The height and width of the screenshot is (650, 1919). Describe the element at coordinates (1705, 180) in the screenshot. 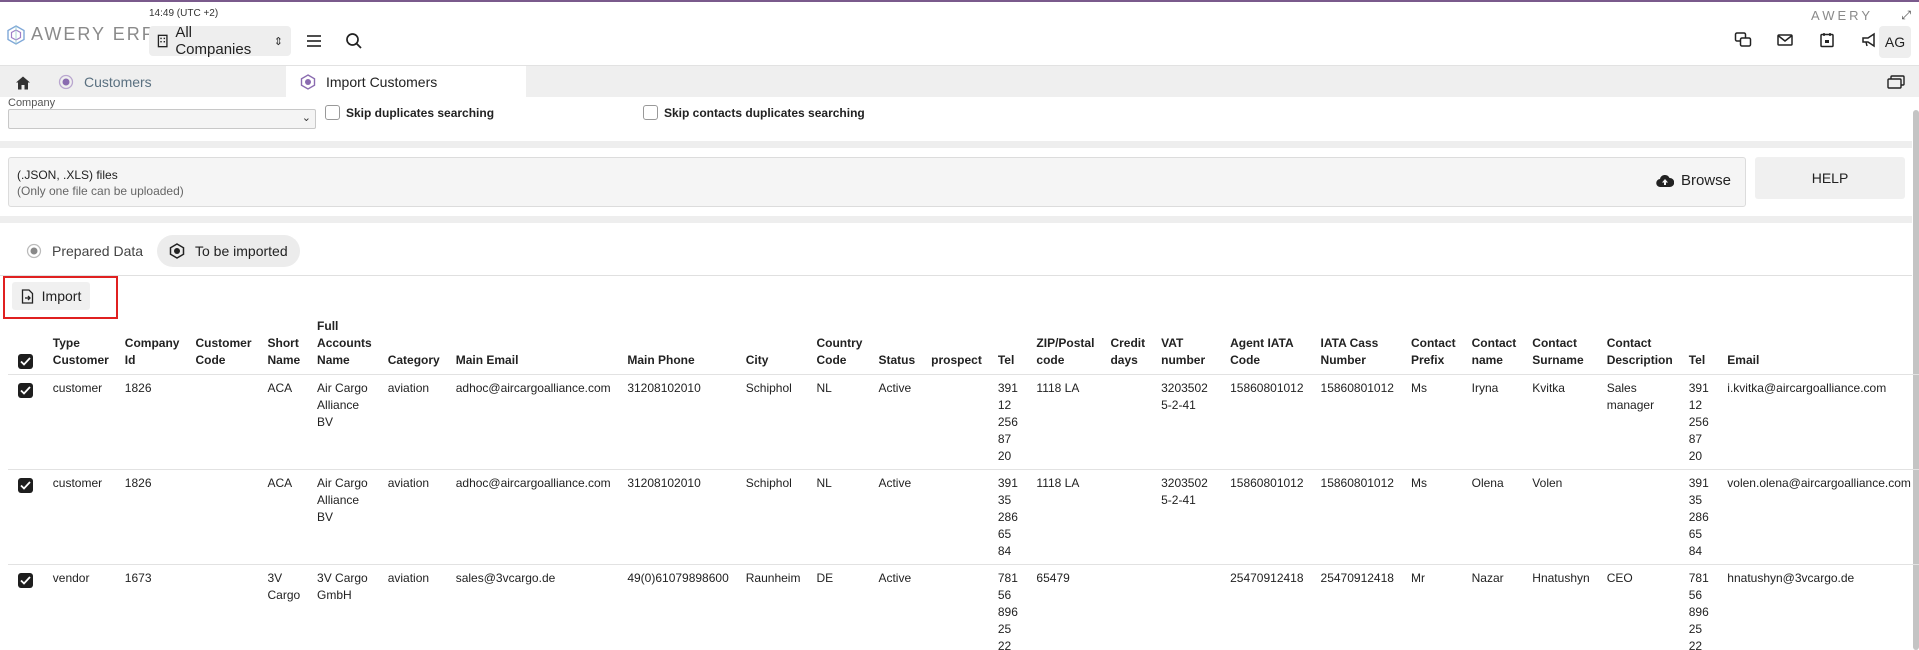

I see `browse-label: Browse` at that location.